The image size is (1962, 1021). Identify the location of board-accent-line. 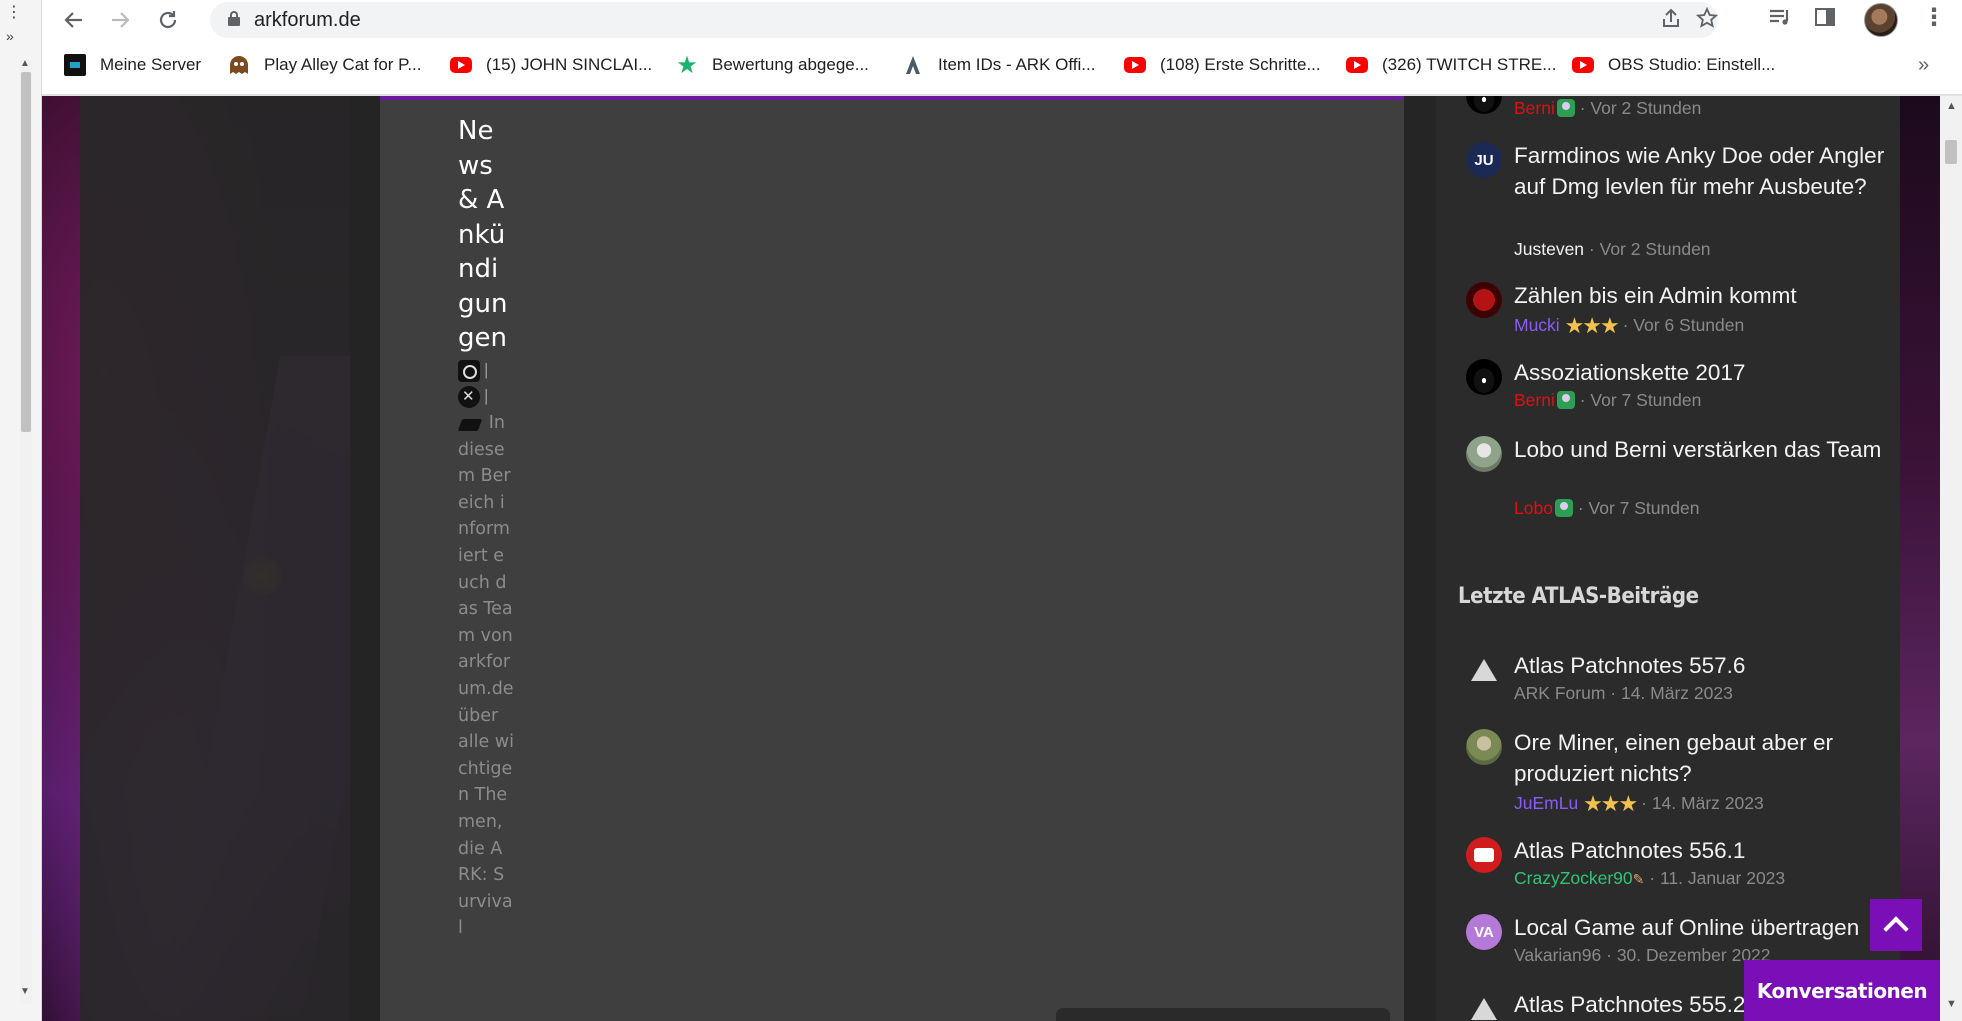
(892, 98).